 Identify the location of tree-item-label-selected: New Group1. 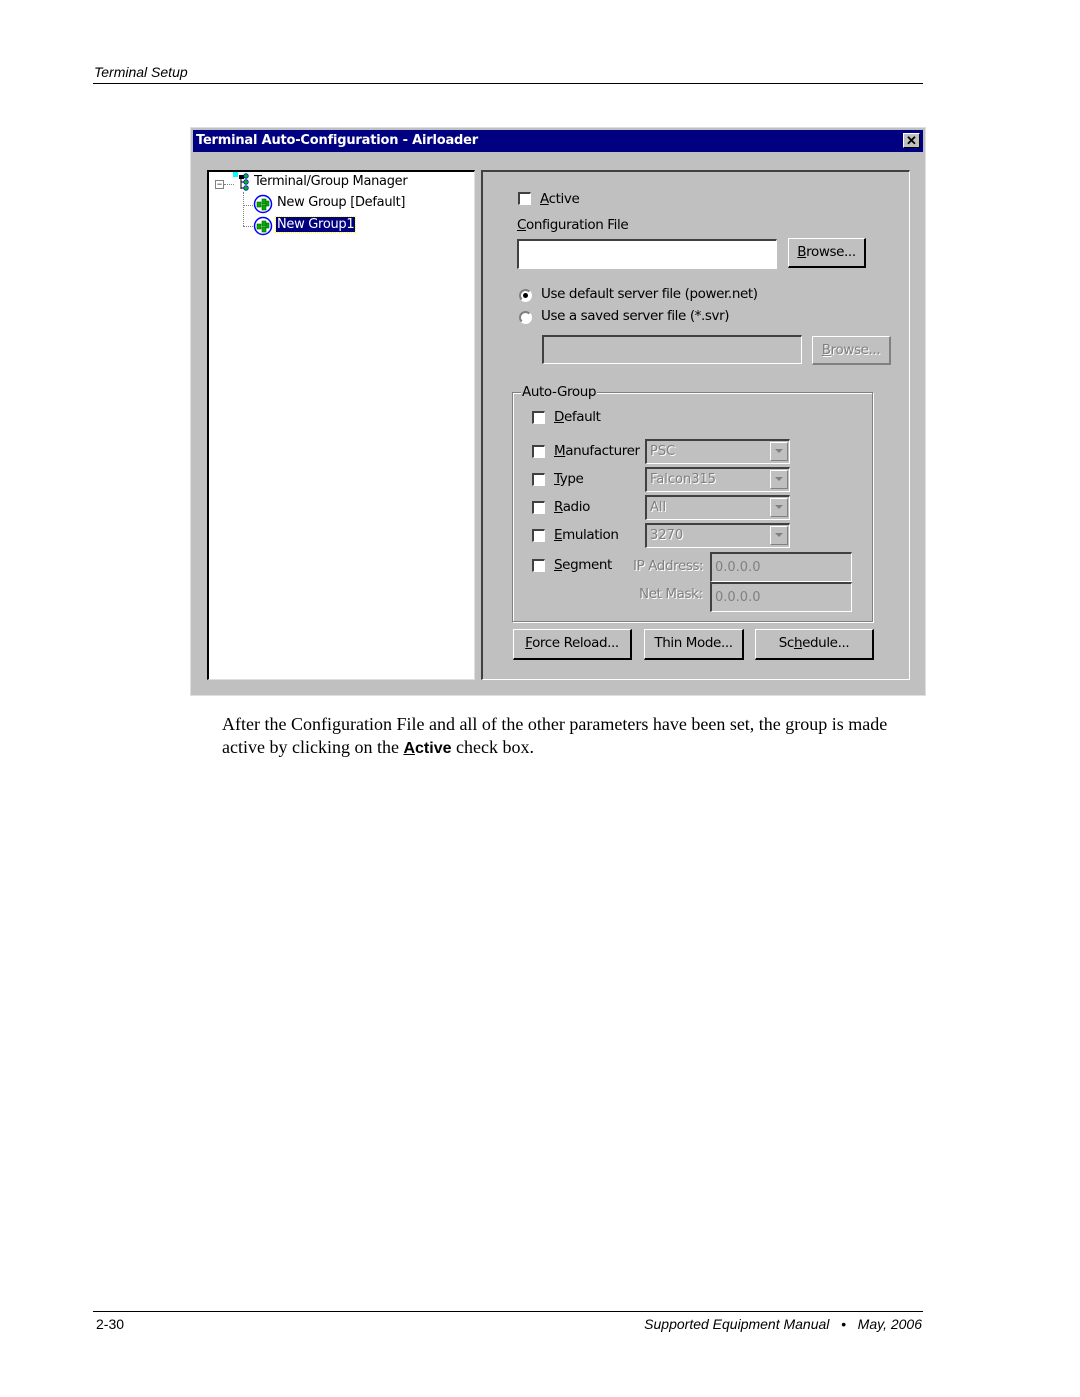
(315, 224).